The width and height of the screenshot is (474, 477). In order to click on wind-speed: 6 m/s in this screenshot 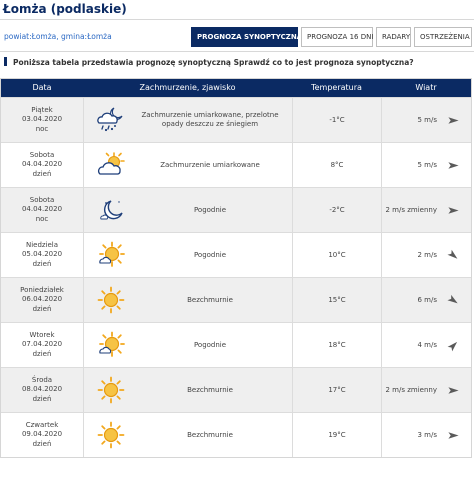, I will do `click(427, 300)`.